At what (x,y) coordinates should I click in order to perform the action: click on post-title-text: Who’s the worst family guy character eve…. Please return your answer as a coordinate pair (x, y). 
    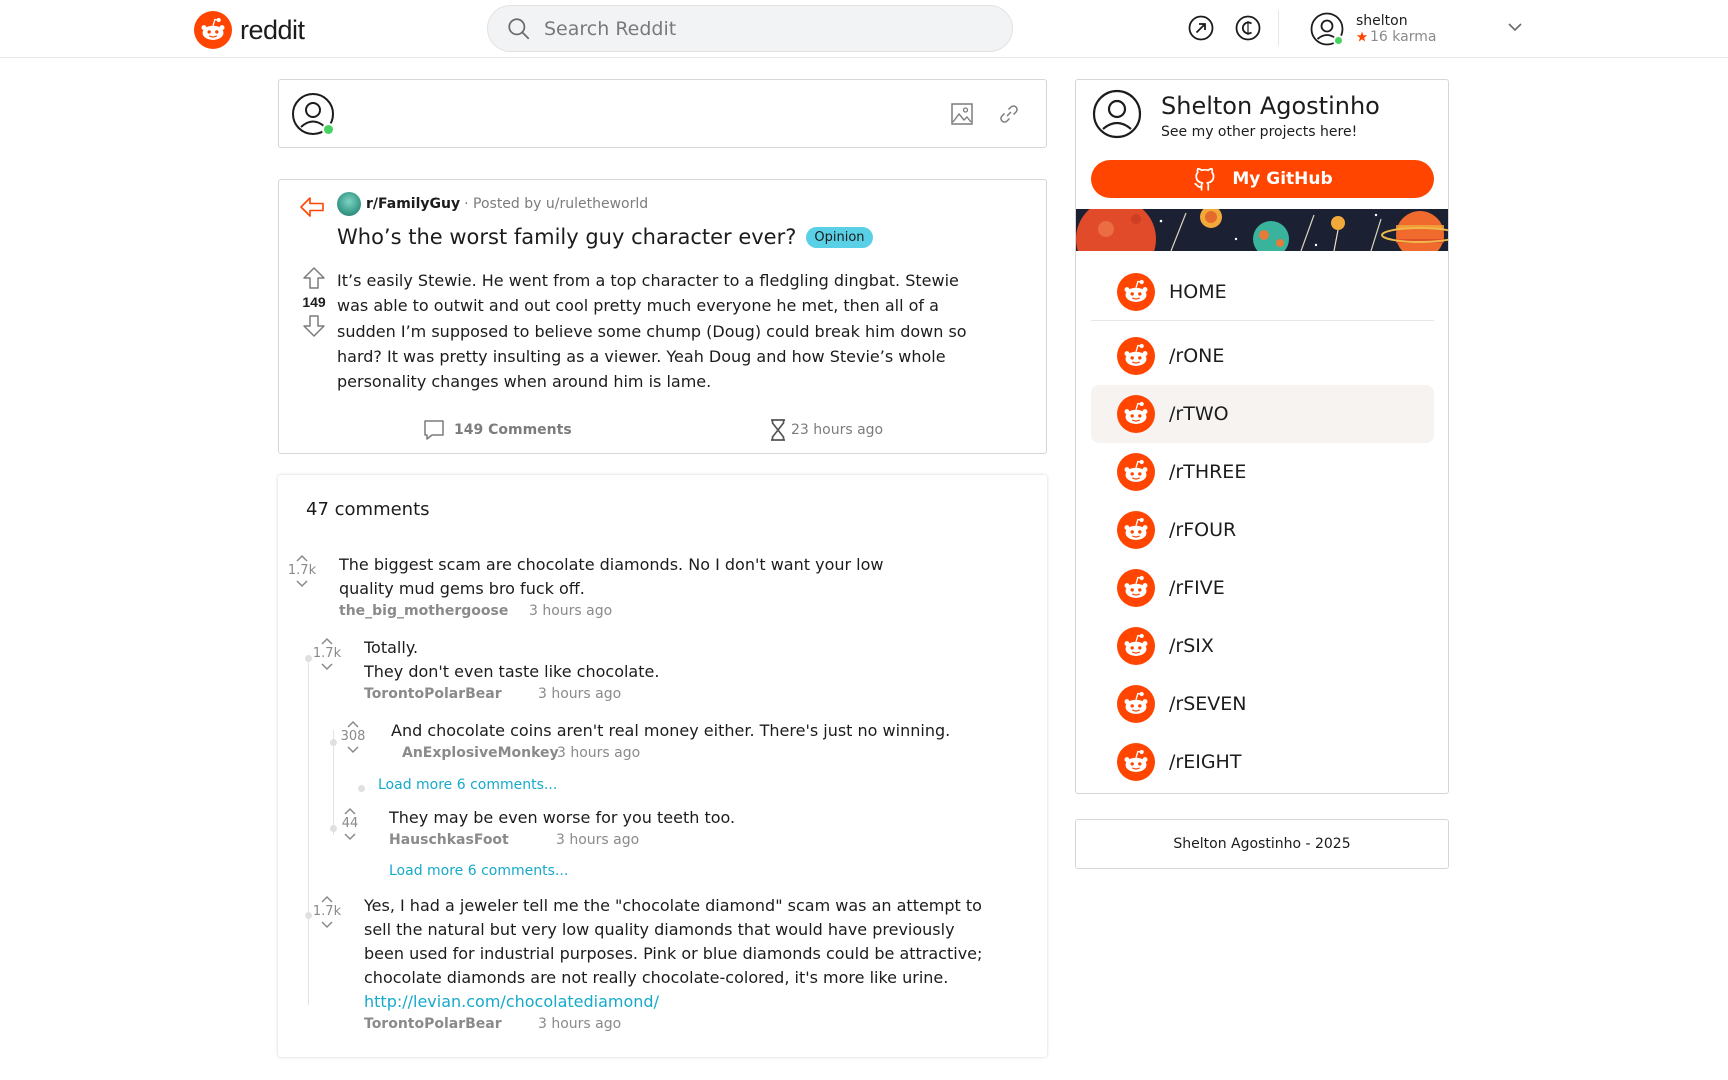
    Looking at the image, I should click on (567, 237).